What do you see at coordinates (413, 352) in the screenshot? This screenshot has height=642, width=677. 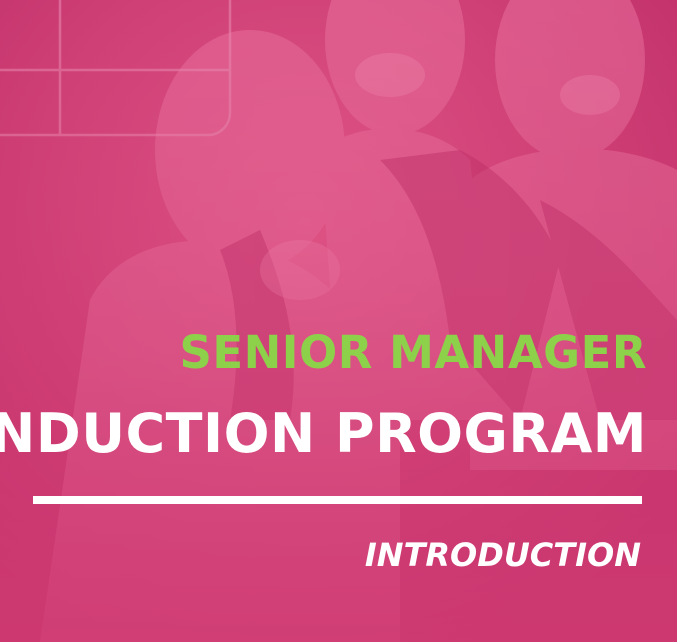 I see `title-senior-manager: SENIOR MANAGER` at bounding box center [413, 352].